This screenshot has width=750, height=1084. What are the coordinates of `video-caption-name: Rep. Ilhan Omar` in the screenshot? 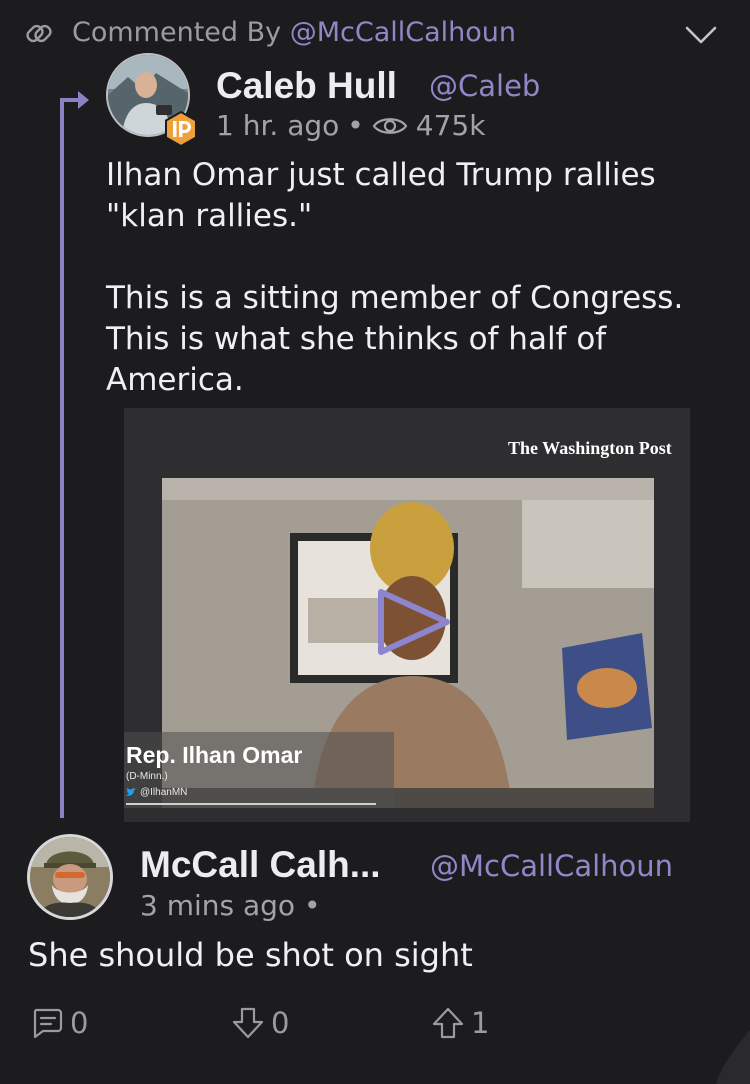 It's located at (214, 755).